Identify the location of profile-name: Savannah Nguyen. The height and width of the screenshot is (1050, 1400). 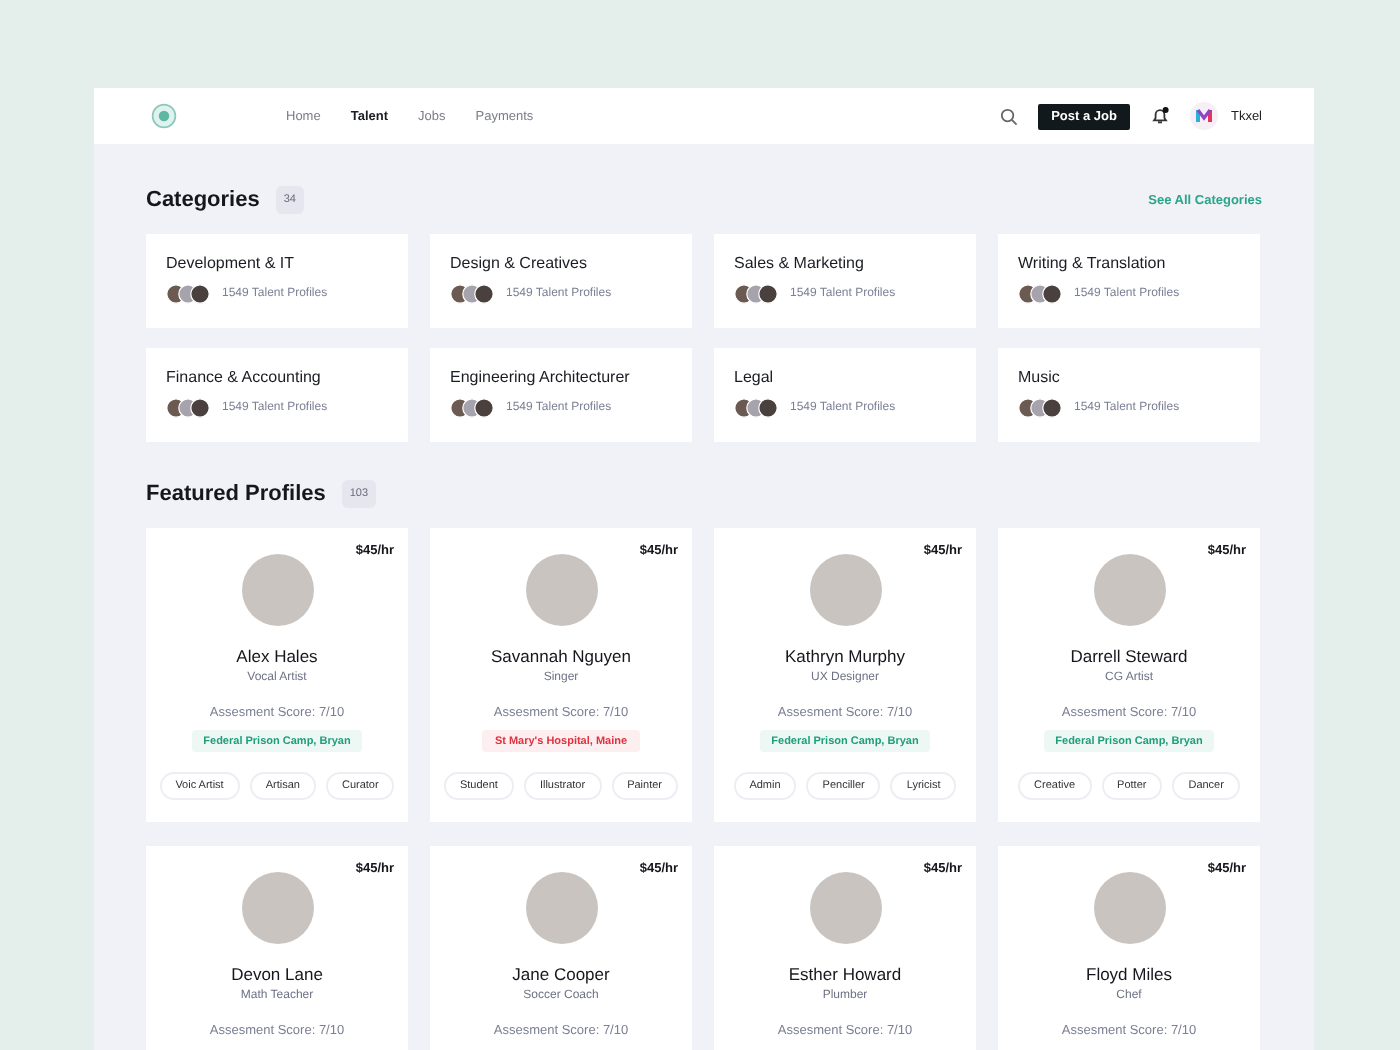
(561, 656).